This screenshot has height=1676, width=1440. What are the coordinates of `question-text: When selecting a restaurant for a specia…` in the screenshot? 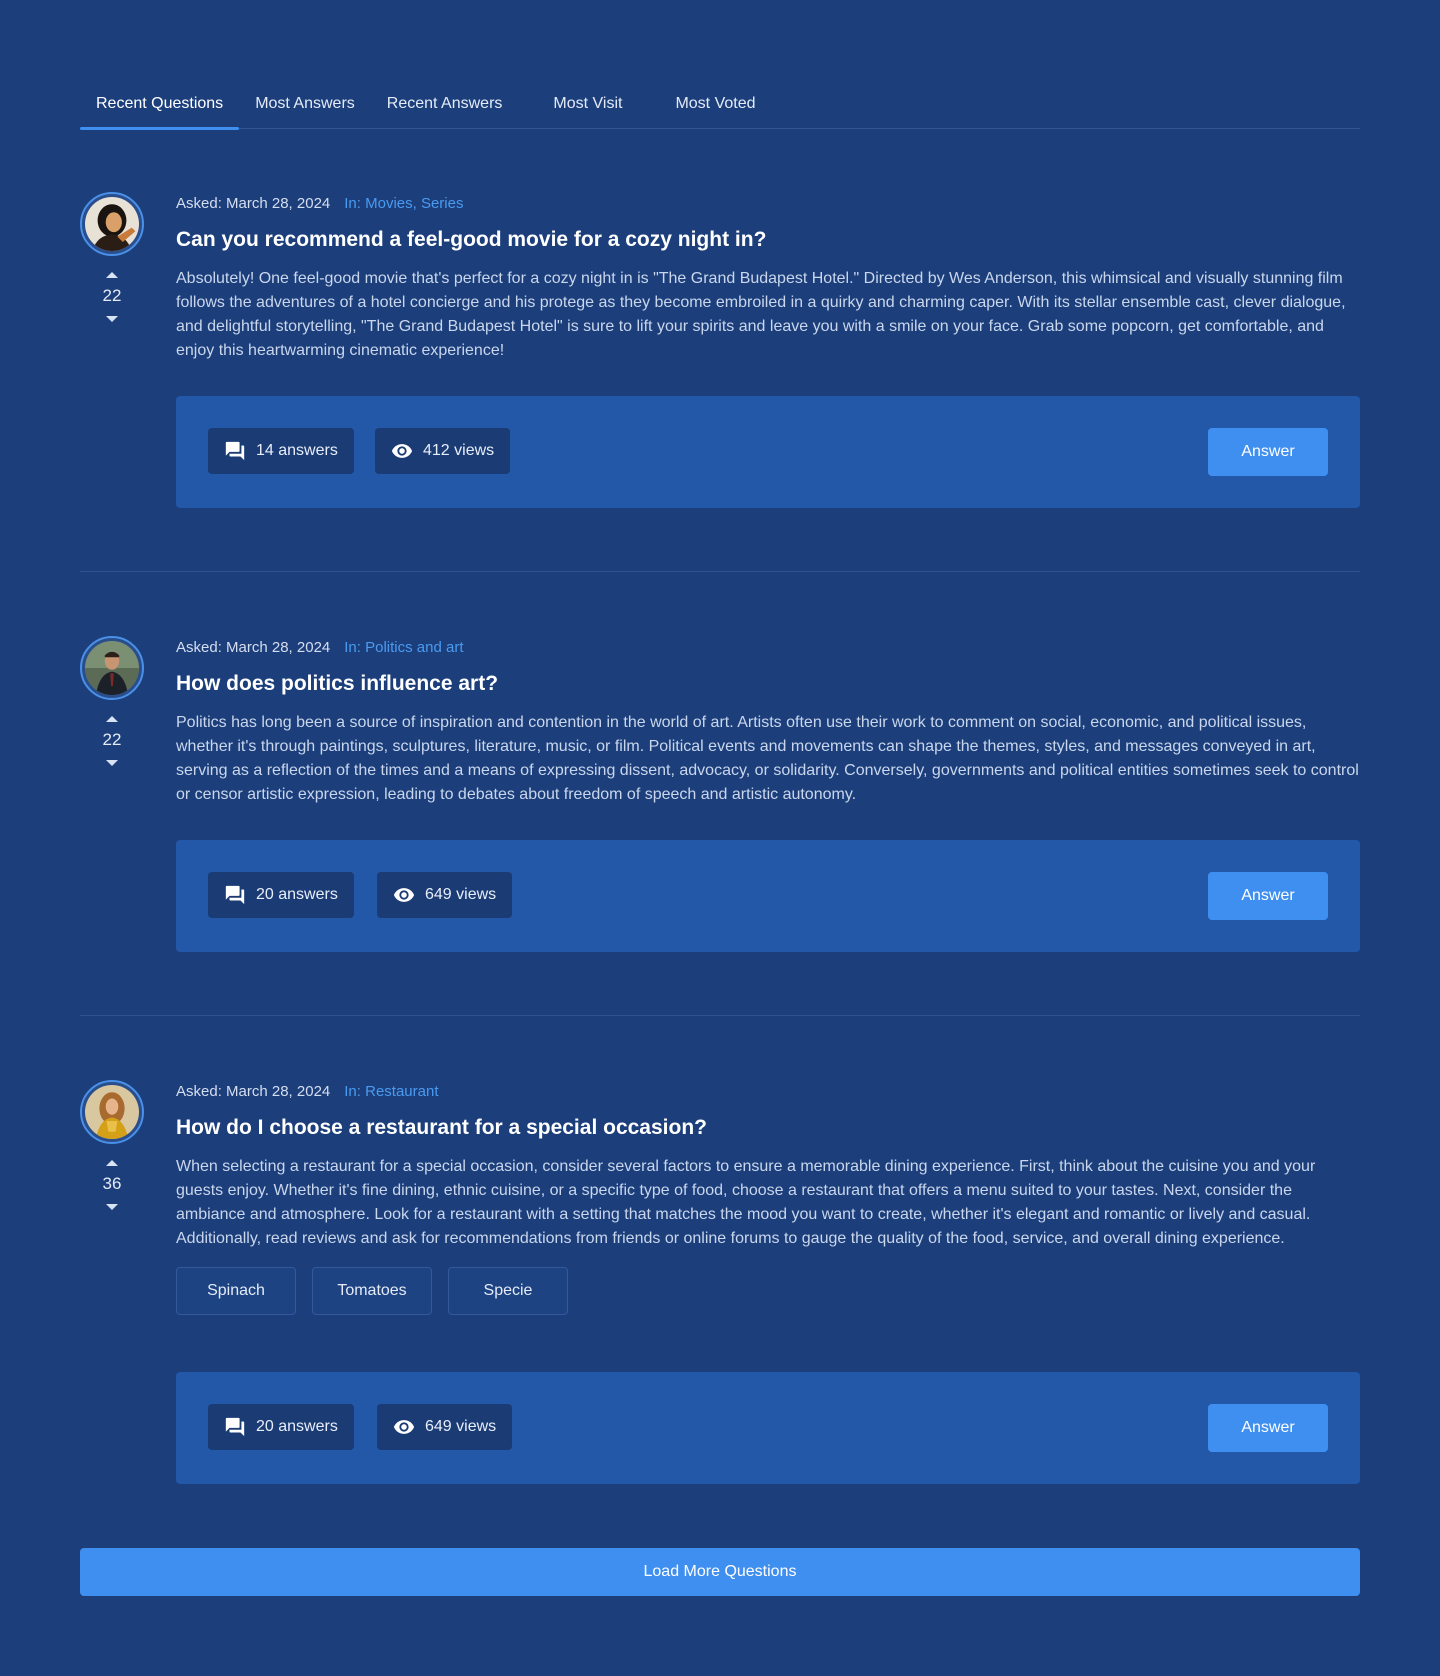 It's located at (746, 1202).